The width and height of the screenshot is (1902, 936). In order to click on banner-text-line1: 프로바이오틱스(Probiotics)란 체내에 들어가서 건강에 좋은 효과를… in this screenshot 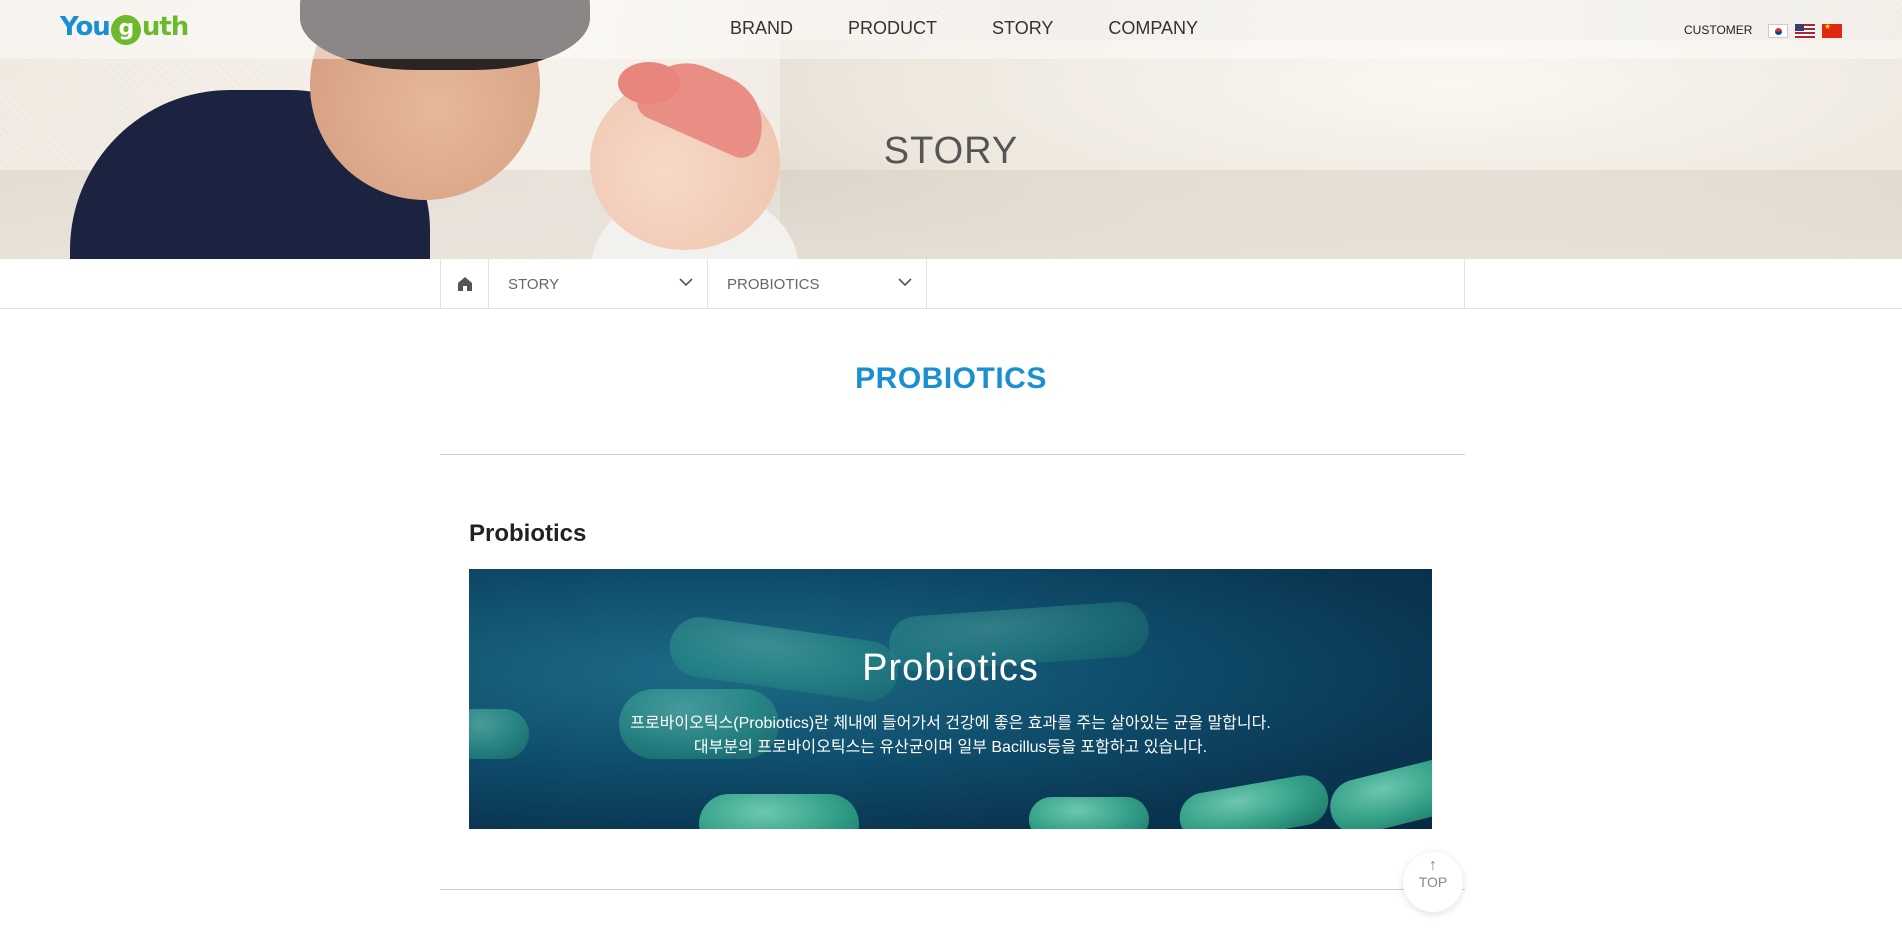, I will do `click(950, 723)`.